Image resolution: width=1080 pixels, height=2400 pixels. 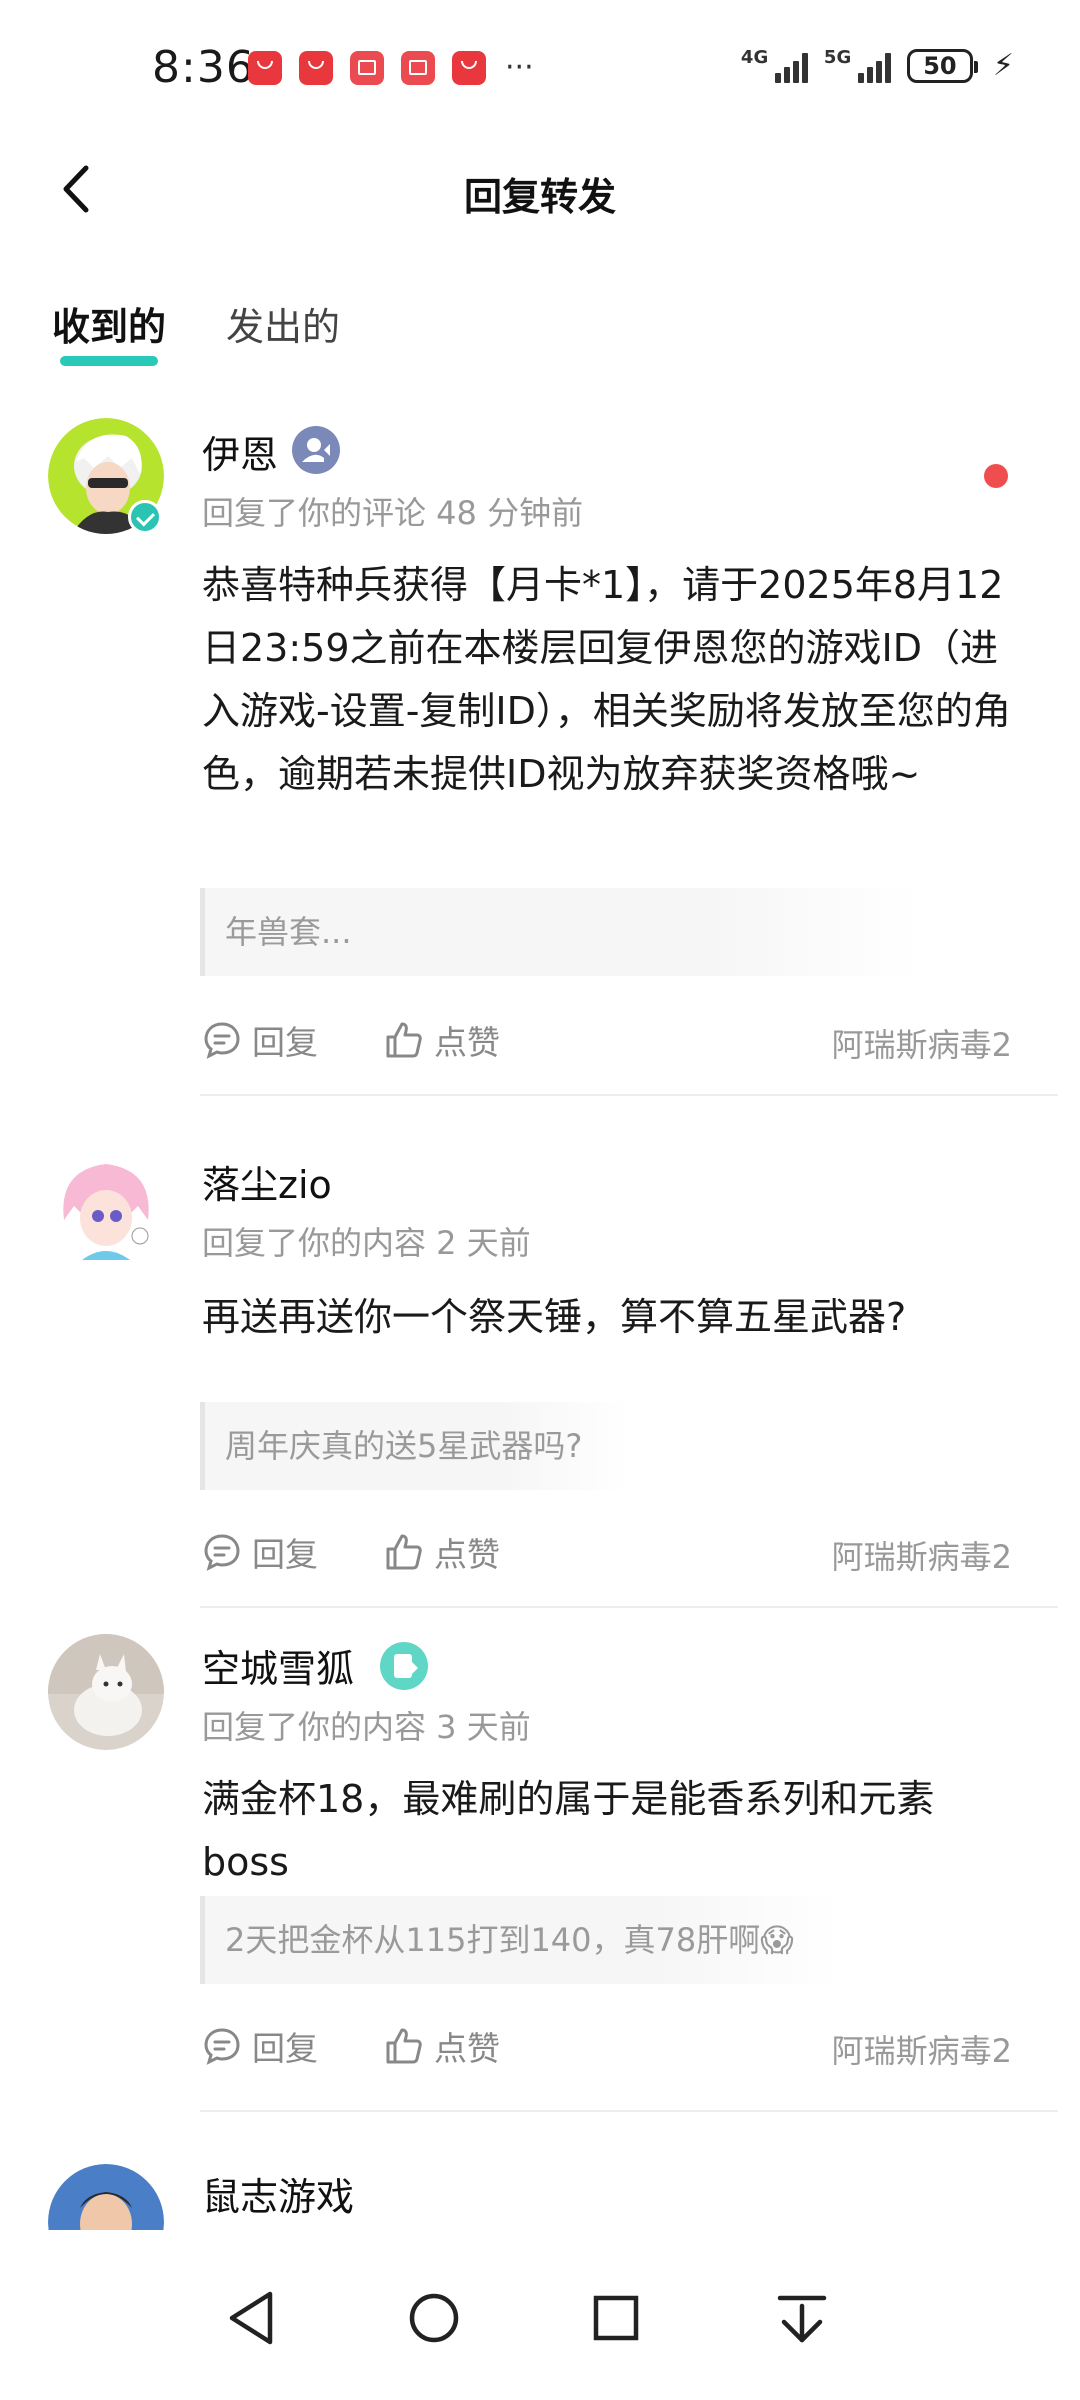 I want to click on signal-4g-icon: 4G, so click(x=774, y=65).